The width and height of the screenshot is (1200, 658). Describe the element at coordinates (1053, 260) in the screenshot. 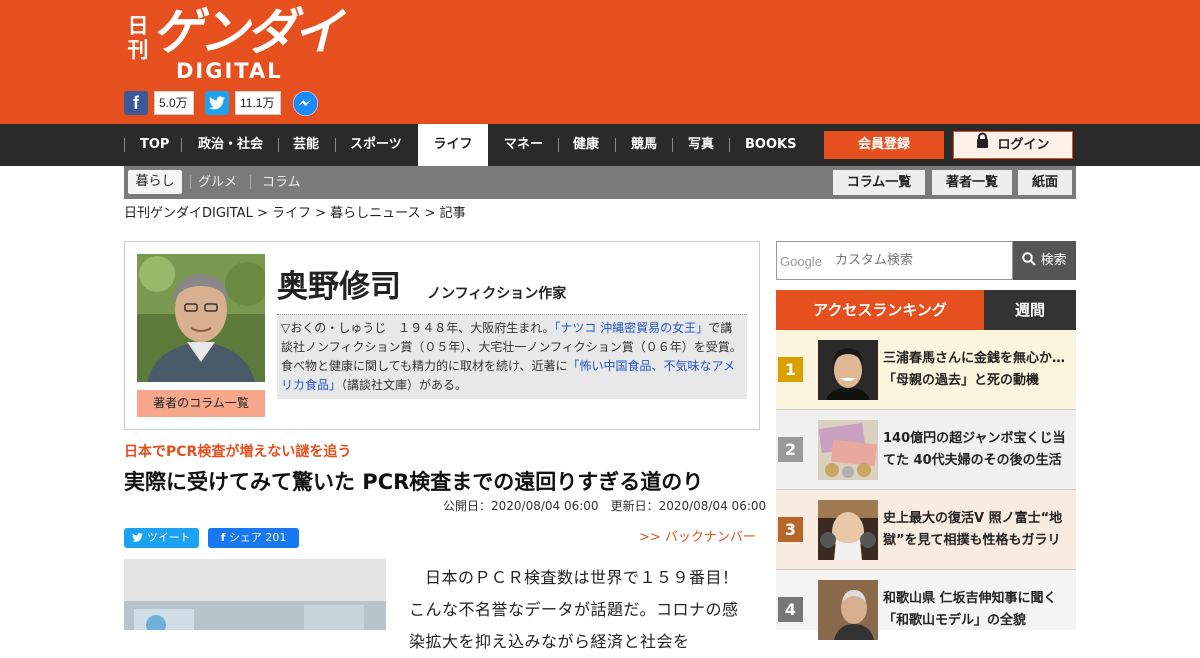

I see `search-button-label: 検索` at that location.